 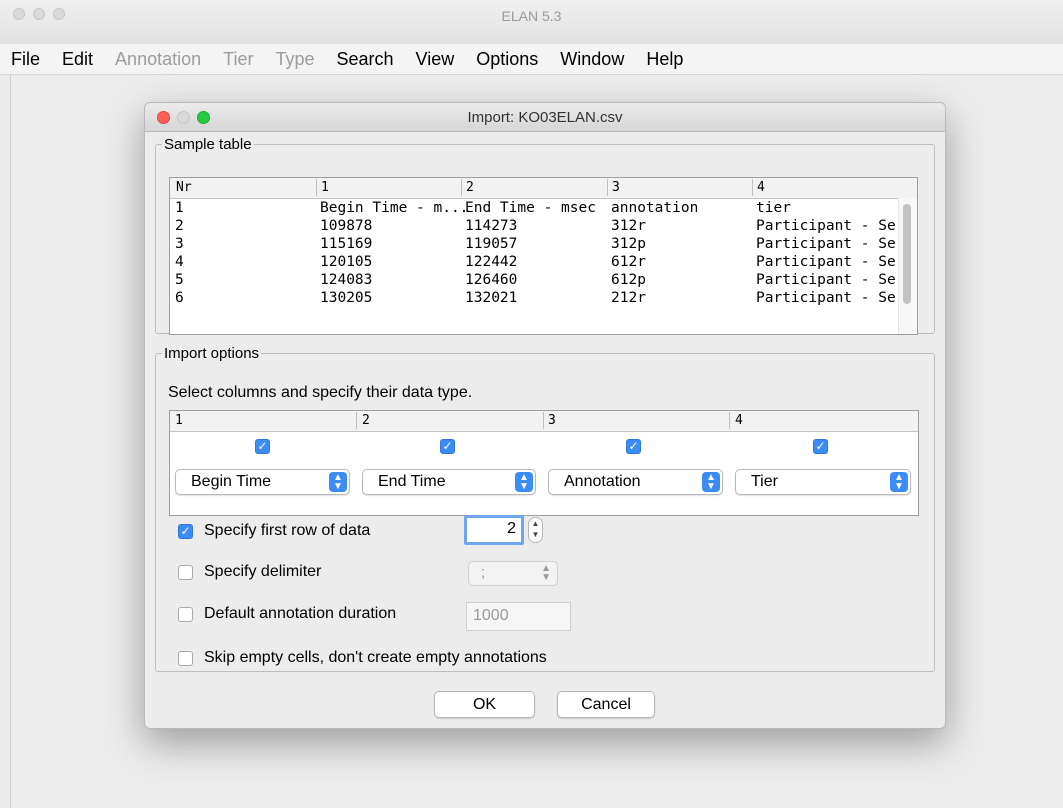 I want to click on duration-input: 1000, so click(x=518, y=616).